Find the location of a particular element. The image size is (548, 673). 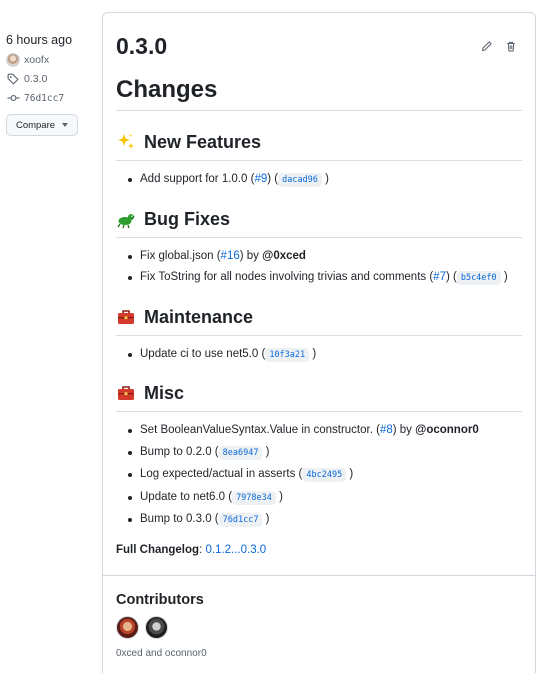

release-title: 0.3.0 is located at coordinates (142, 45).